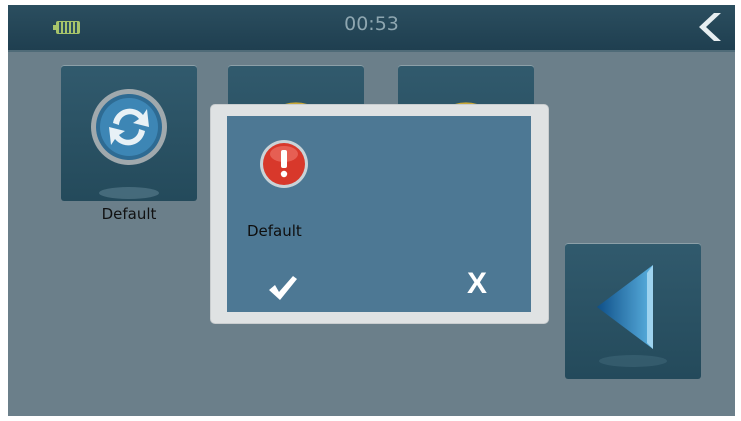 The width and height of the screenshot is (741, 421). Describe the element at coordinates (274, 231) in the screenshot. I see `dialog-message: Default` at that location.